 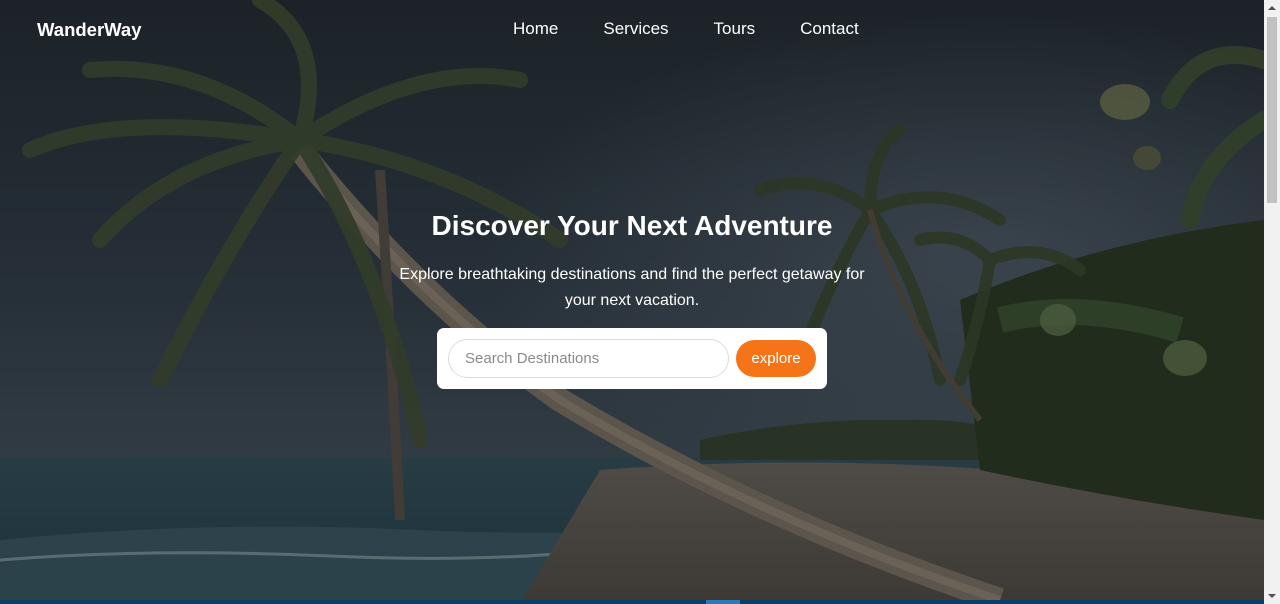 What do you see at coordinates (735, 29) in the screenshot?
I see `nav-link-tours: Tours` at bounding box center [735, 29].